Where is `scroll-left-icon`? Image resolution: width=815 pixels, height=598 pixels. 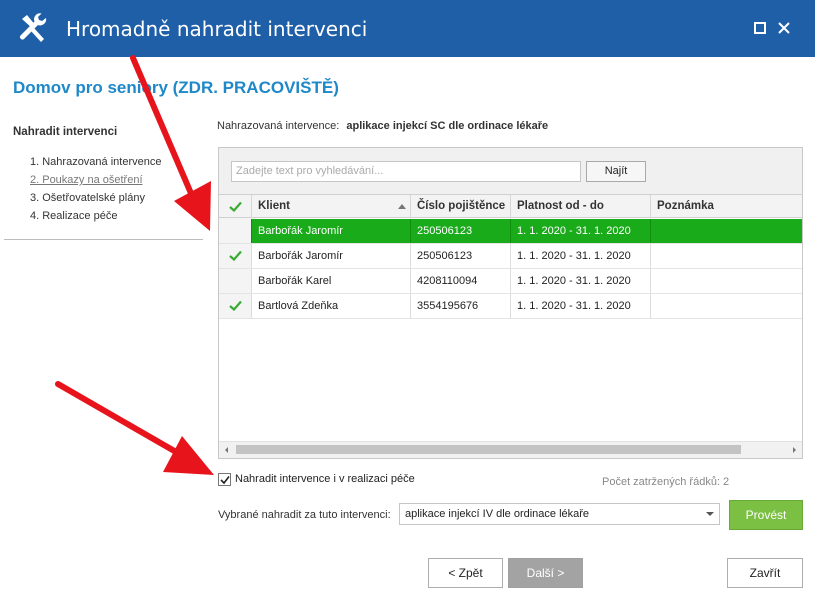 scroll-left-icon is located at coordinates (226, 450).